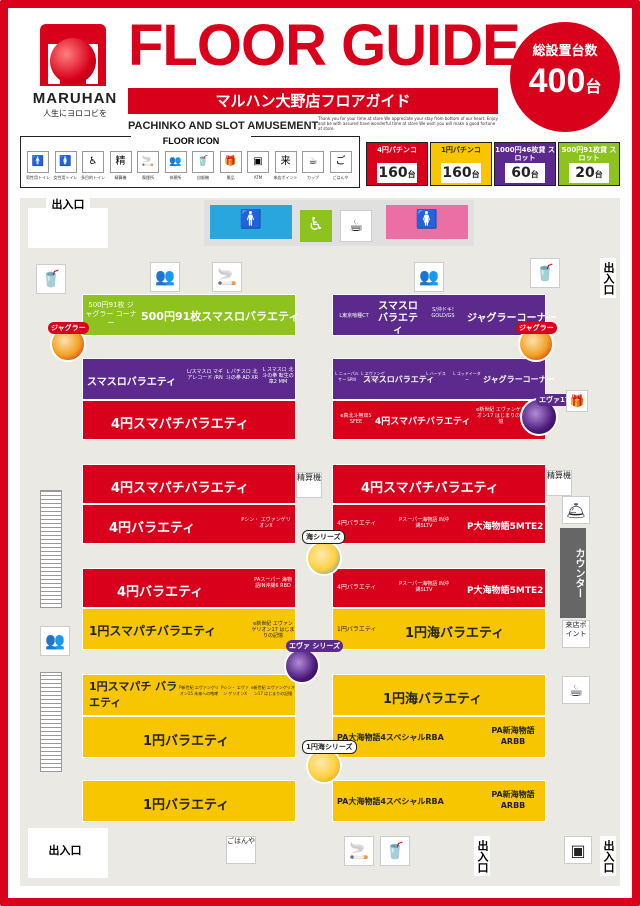  What do you see at coordinates (186, 741) in the screenshot?
I see `block-label-main: 1円バラエティ` at bounding box center [186, 741].